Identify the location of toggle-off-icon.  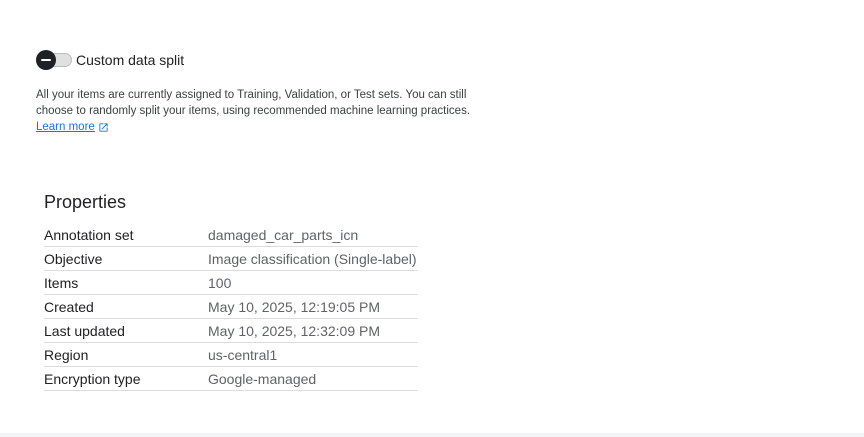
(46, 60).